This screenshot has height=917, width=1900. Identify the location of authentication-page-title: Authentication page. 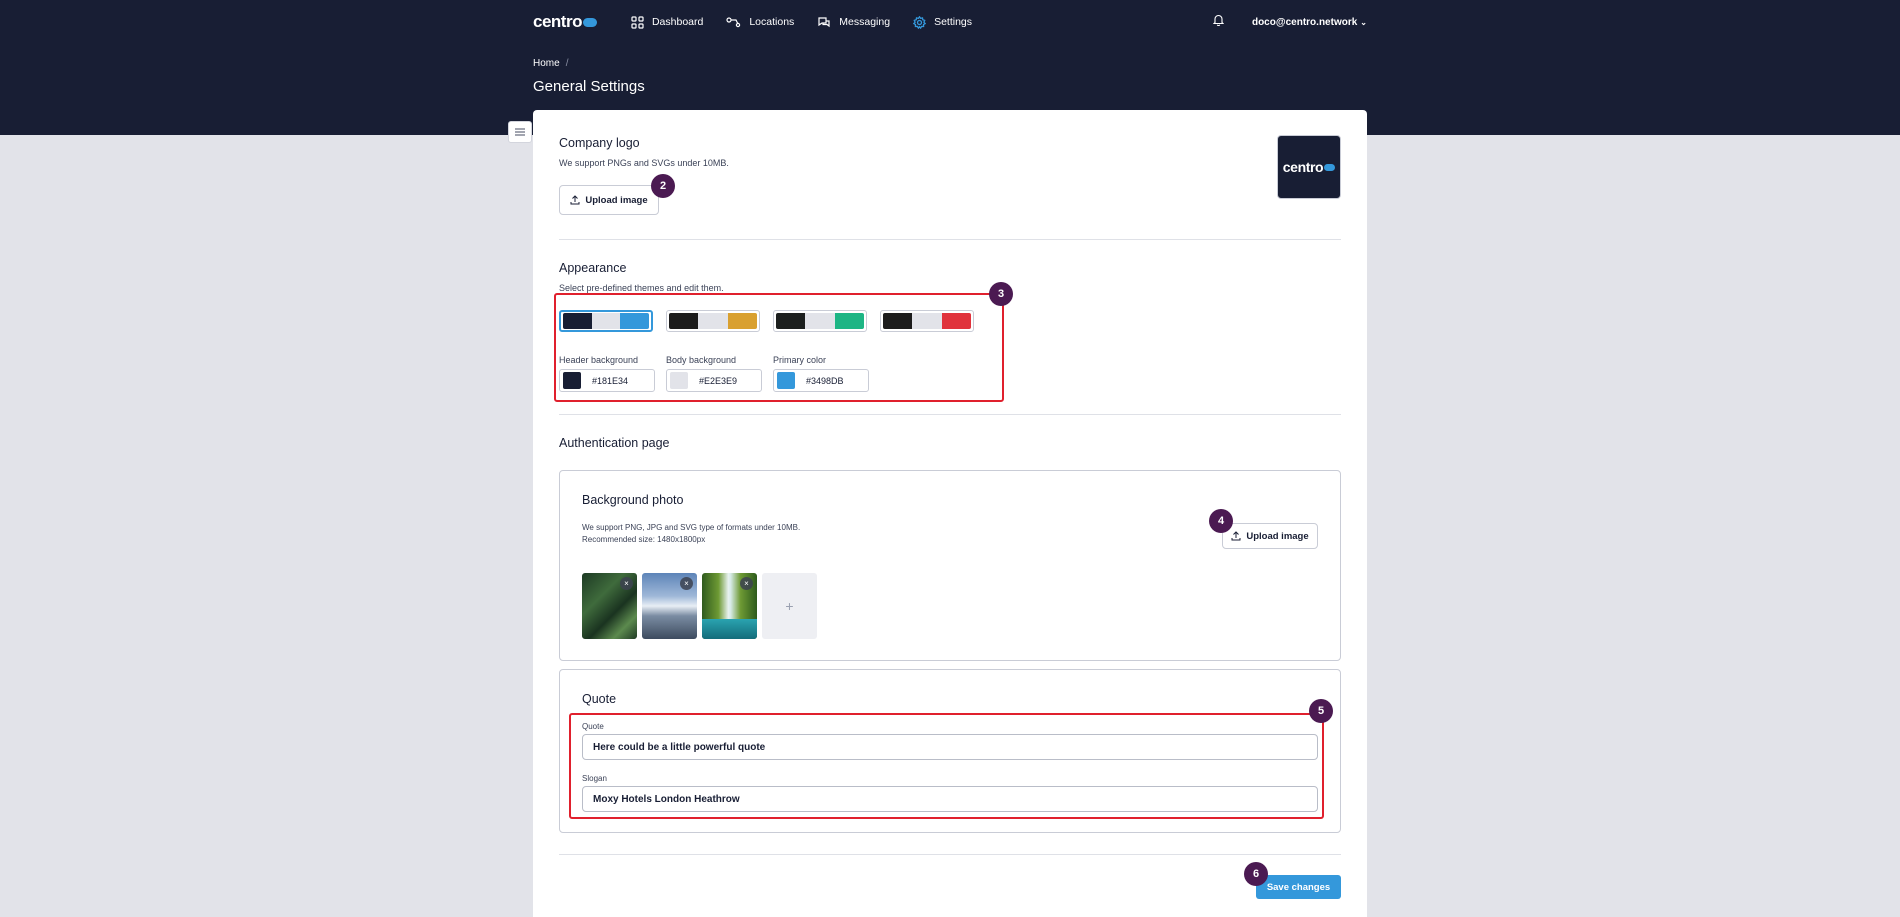
(614, 443).